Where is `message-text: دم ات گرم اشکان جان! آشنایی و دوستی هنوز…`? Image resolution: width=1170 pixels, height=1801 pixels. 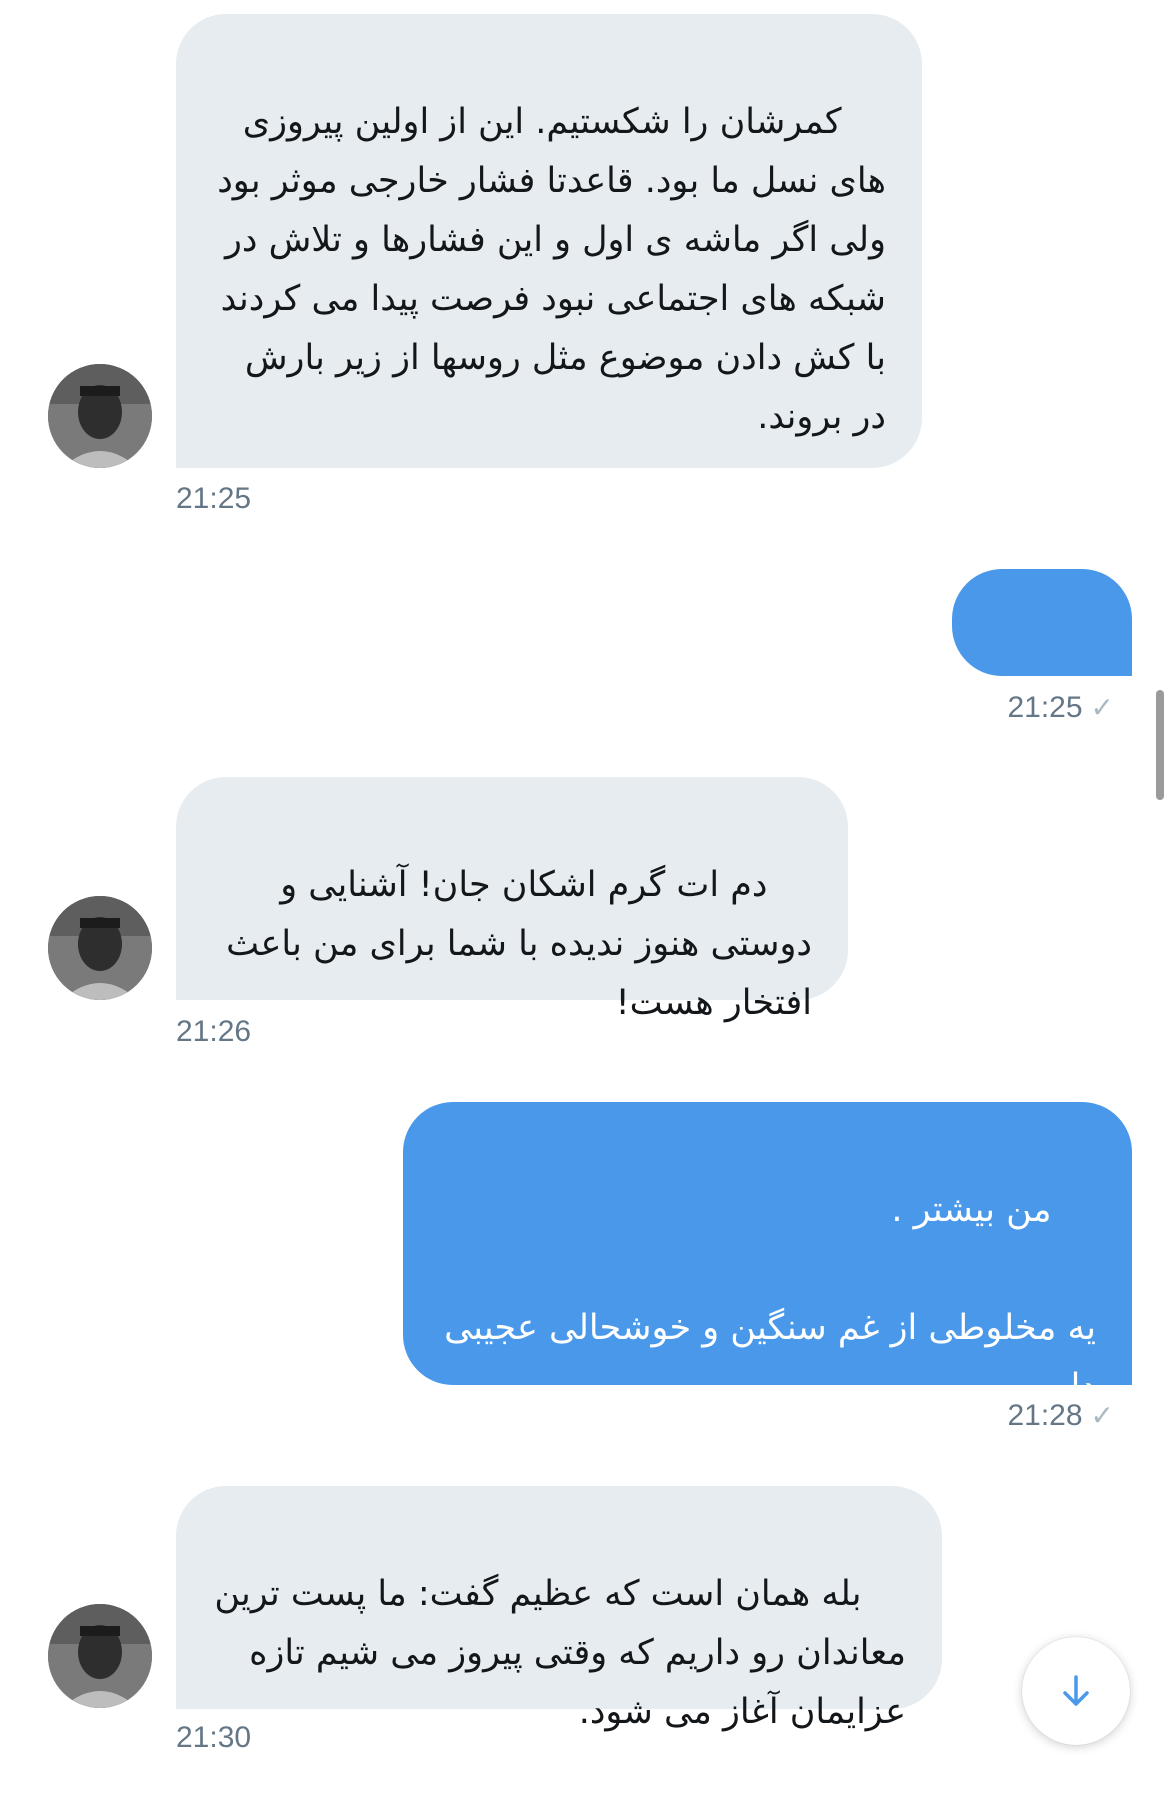
message-text: دم ات گرم اشکان جان! آشنایی و دوستی هنوز… is located at coordinates (513, 944).